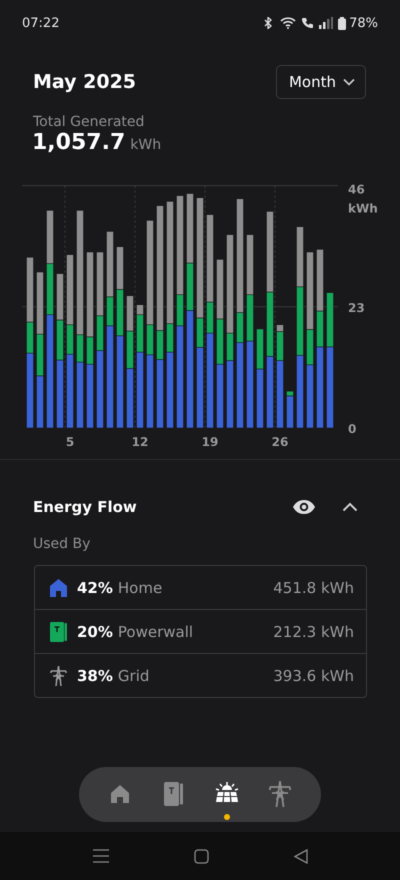  Describe the element at coordinates (89, 121) in the screenshot. I see `total-label: Total Generated` at that location.